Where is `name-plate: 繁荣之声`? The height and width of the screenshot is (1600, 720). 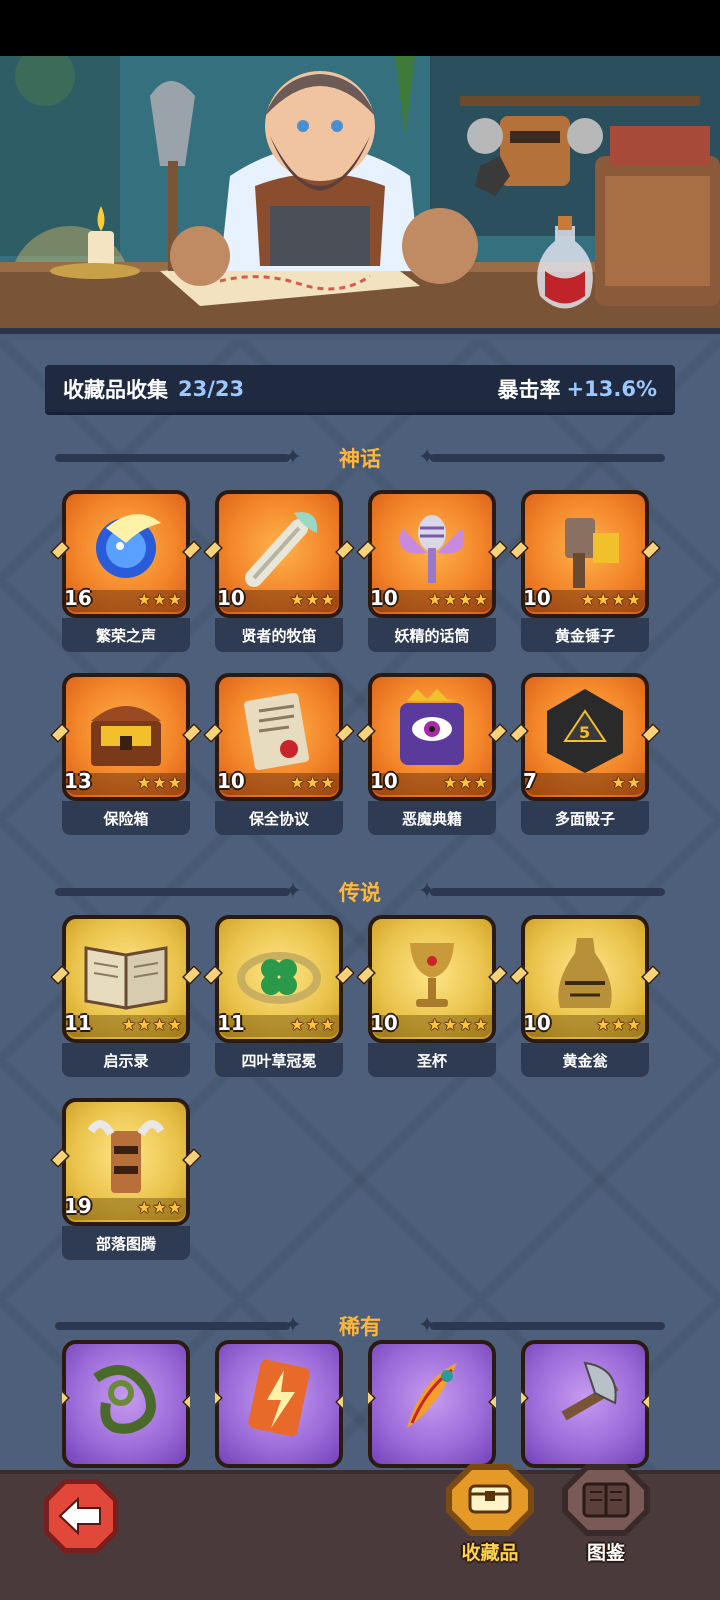
name-plate: 繁荣之声 is located at coordinates (126, 635).